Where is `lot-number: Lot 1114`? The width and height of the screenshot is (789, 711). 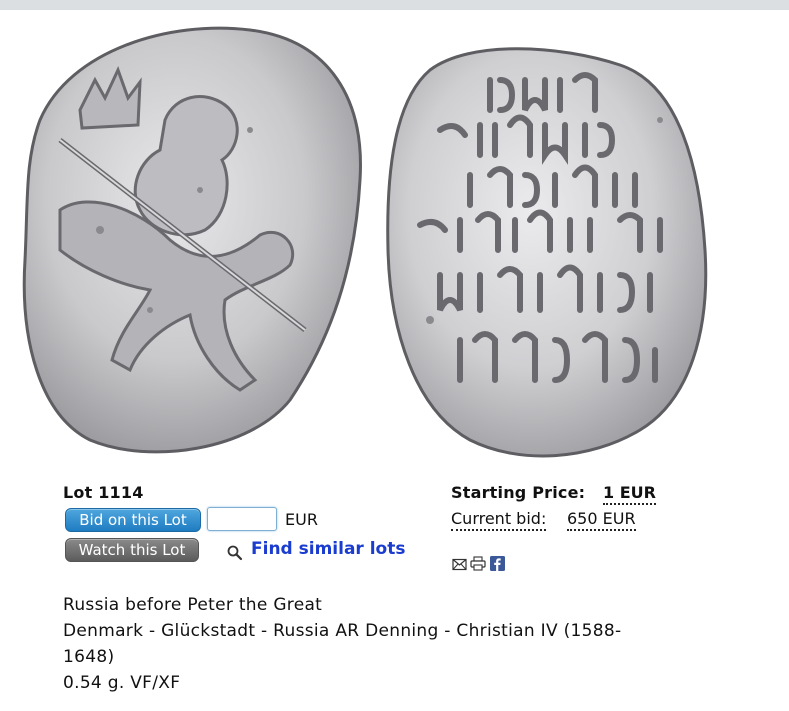 lot-number: Lot 1114 is located at coordinates (103, 492).